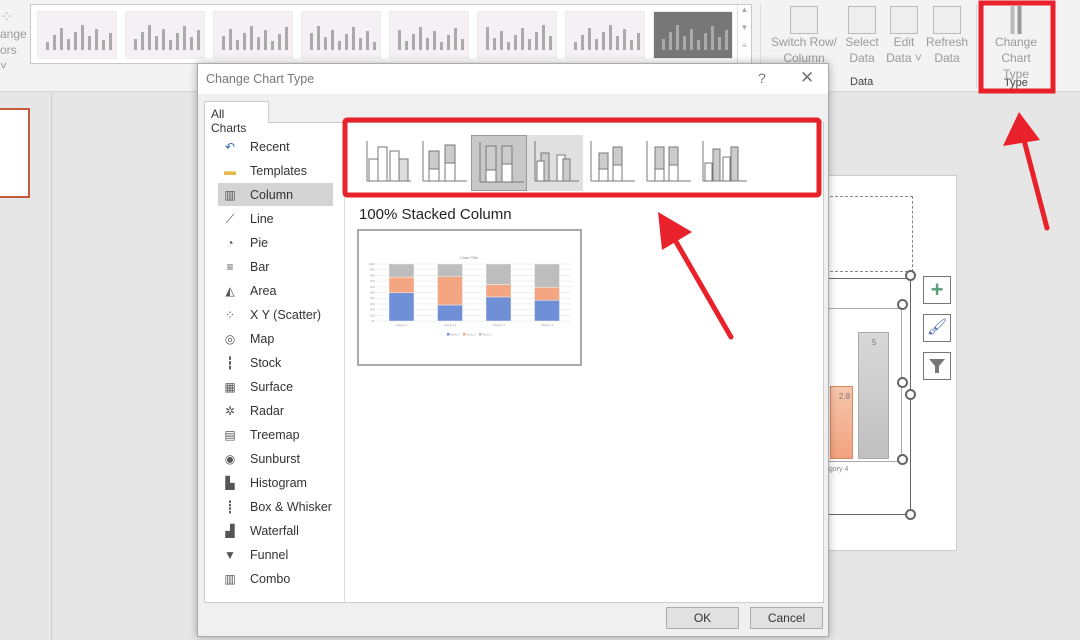 The height and width of the screenshot is (640, 1080). What do you see at coordinates (904, 36) in the screenshot?
I see `edit-data-button: Edit Data ˅` at bounding box center [904, 36].